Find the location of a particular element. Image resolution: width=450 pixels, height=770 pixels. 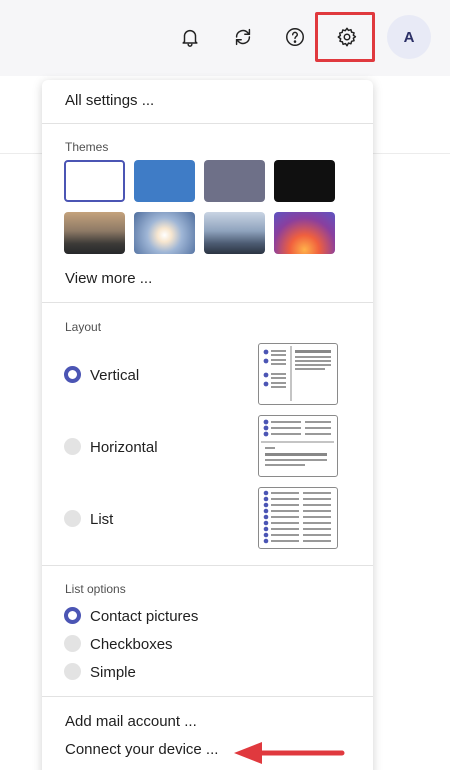

layout-vertical-thumbnail is located at coordinates (298, 374).